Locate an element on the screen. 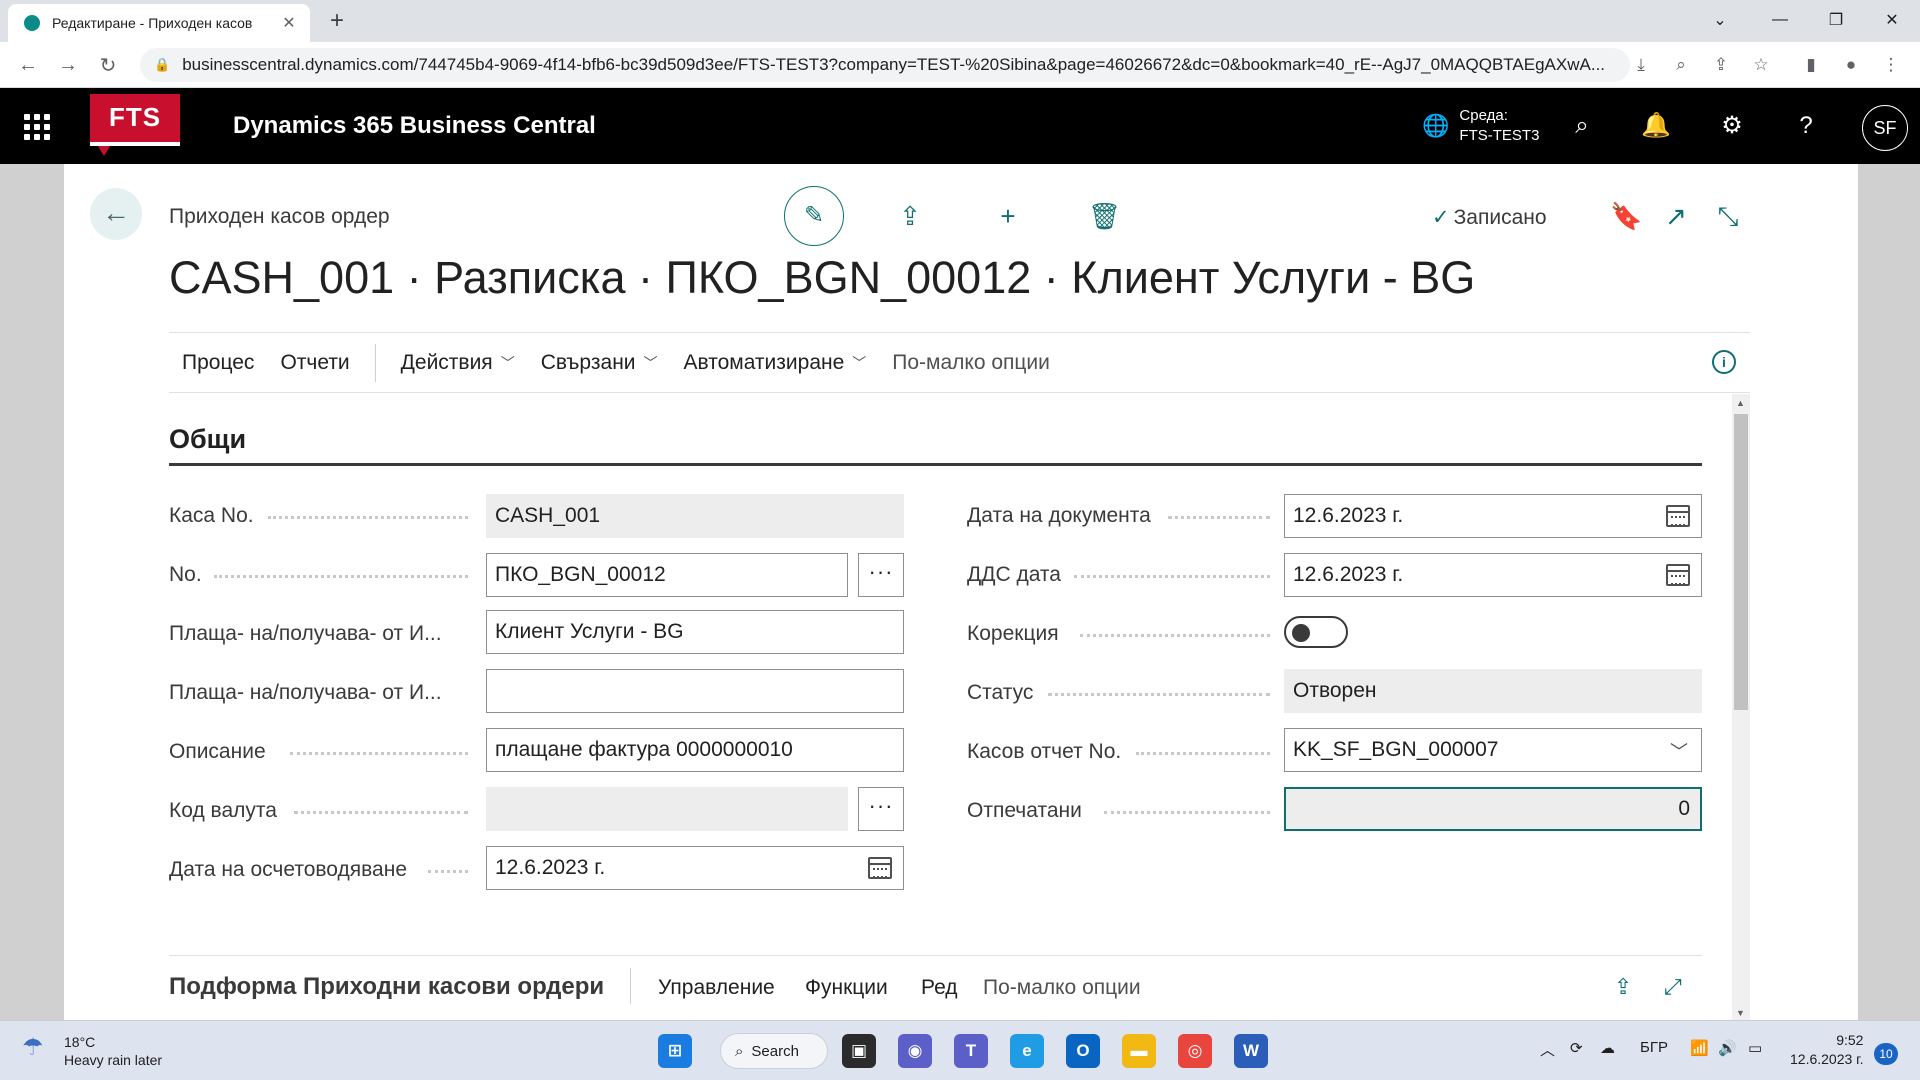  new-tab-button: + is located at coordinates (337, 22).